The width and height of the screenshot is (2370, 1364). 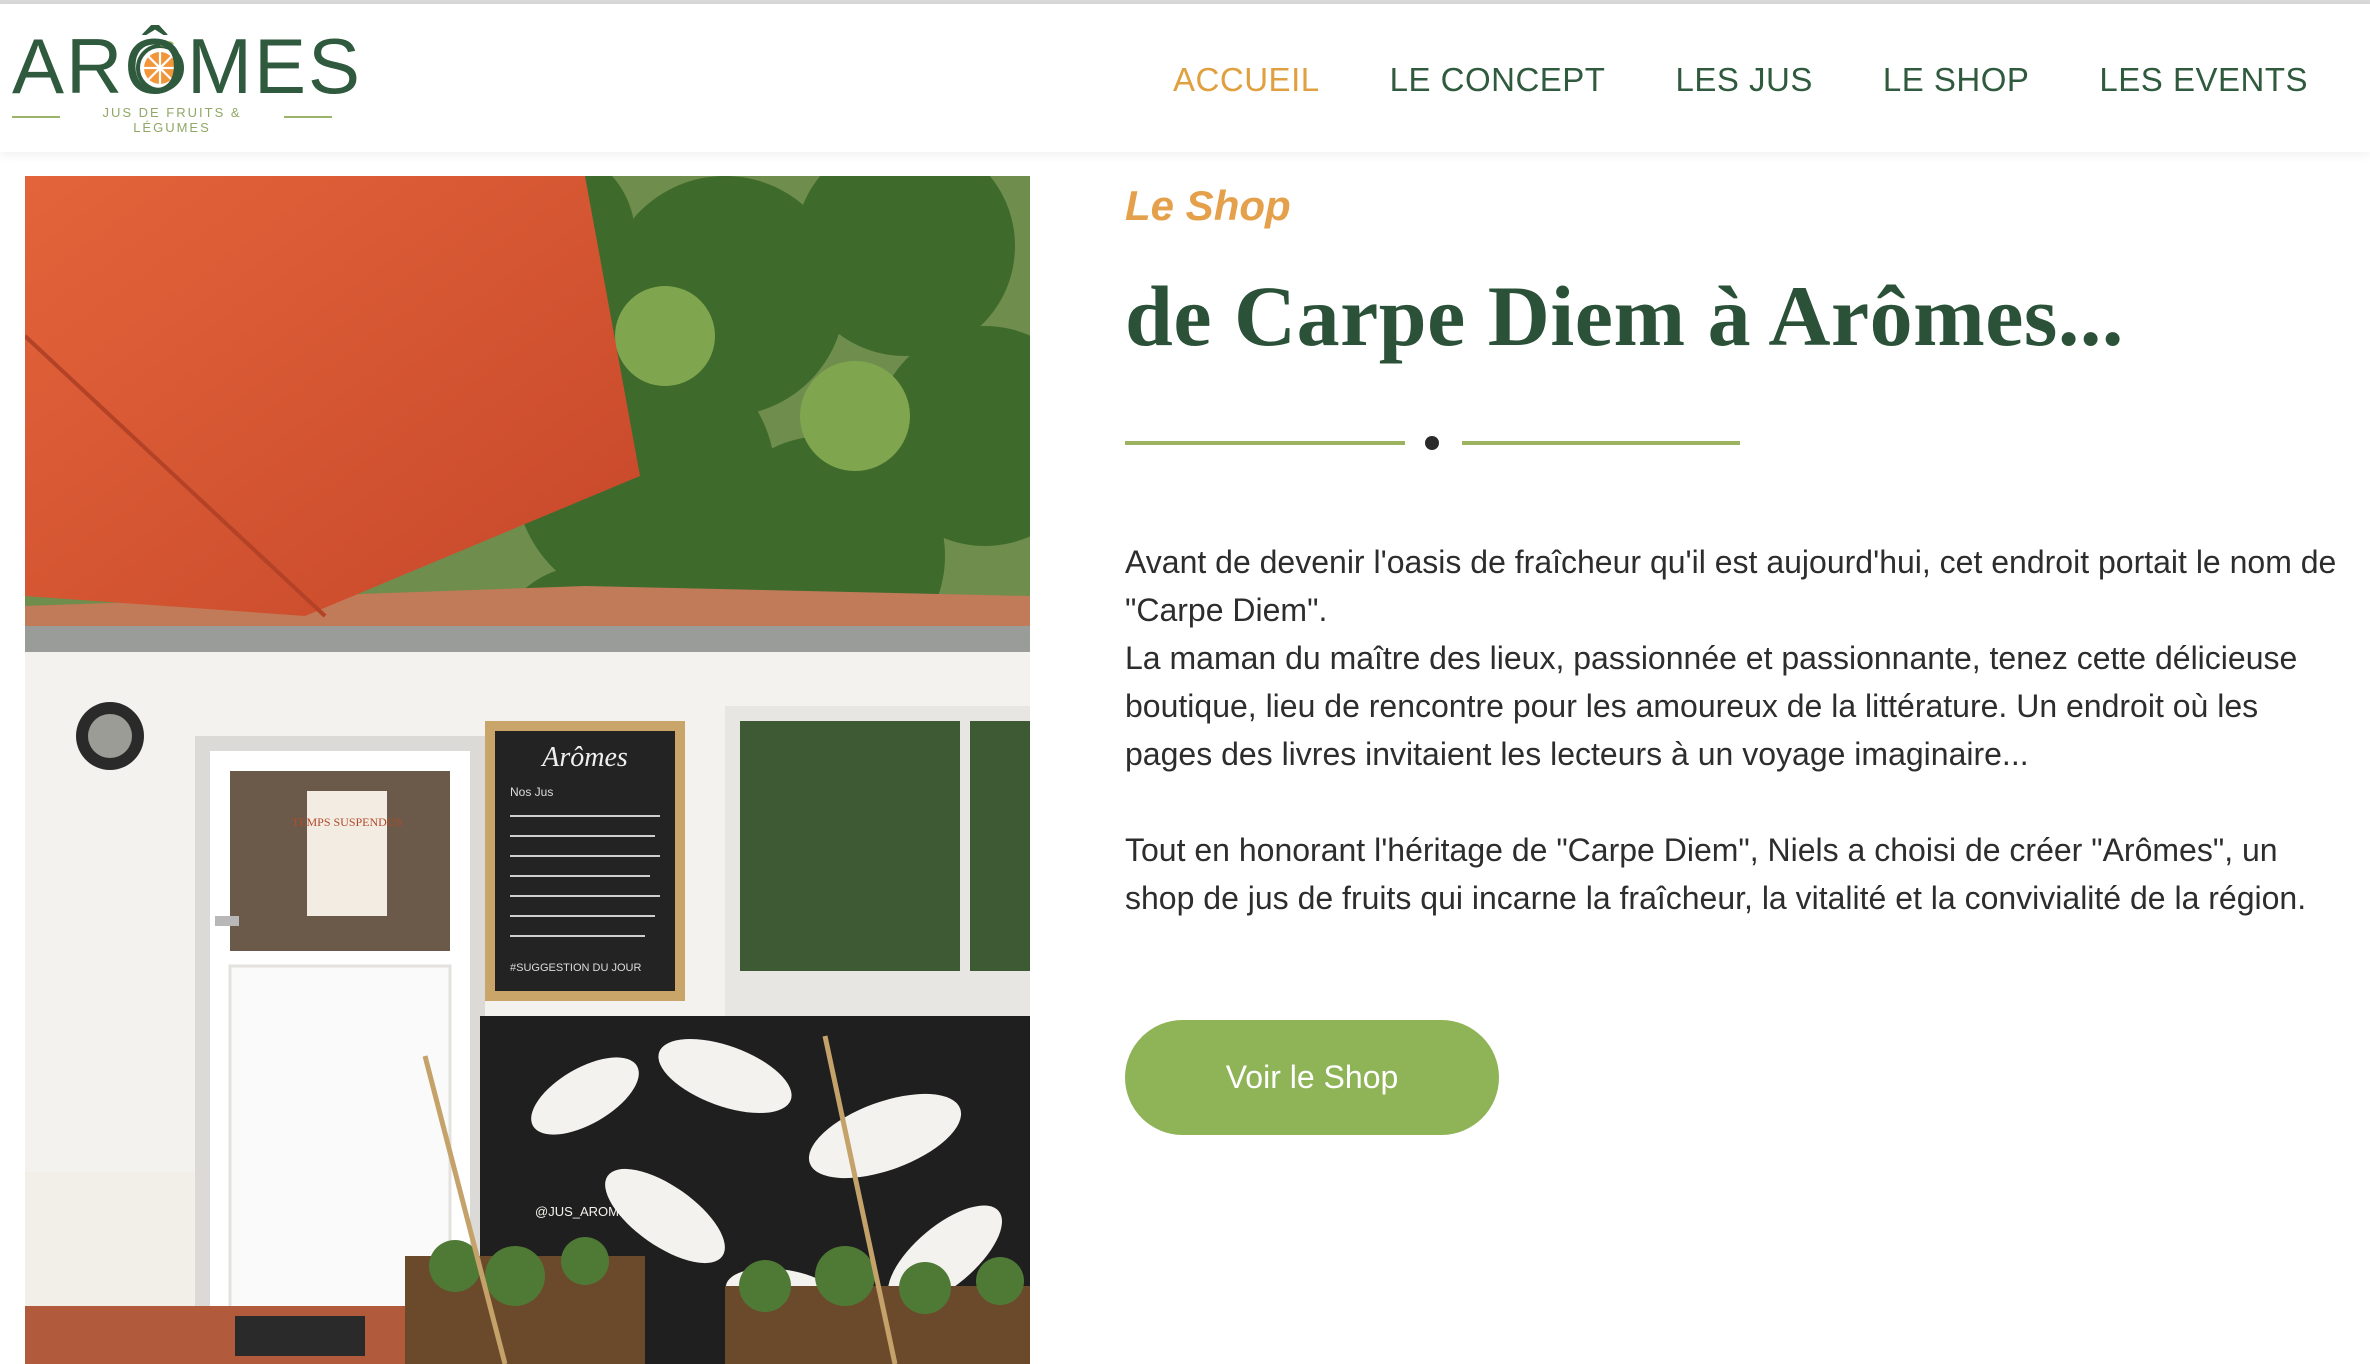 What do you see at coordinates (308, 117) in the screenshot?
I see `tagline-rule-right` at bounding box center [308, 117].